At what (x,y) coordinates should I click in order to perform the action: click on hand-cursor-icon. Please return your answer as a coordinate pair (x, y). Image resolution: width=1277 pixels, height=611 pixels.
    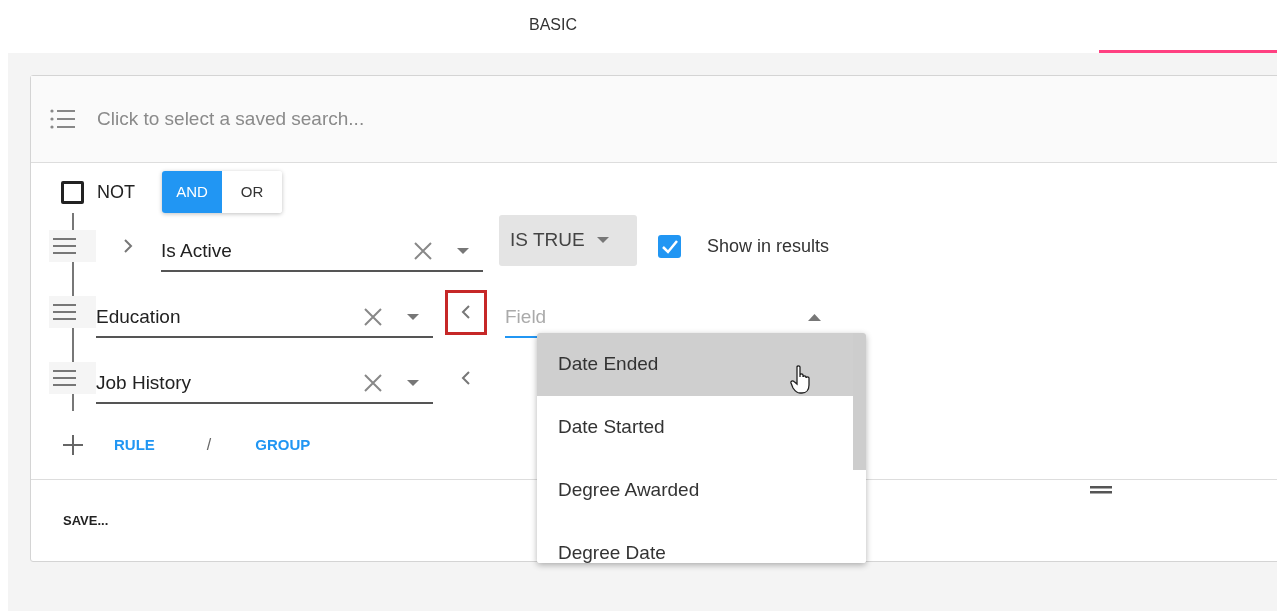
    Looking at the image, I should click on (801, 380).